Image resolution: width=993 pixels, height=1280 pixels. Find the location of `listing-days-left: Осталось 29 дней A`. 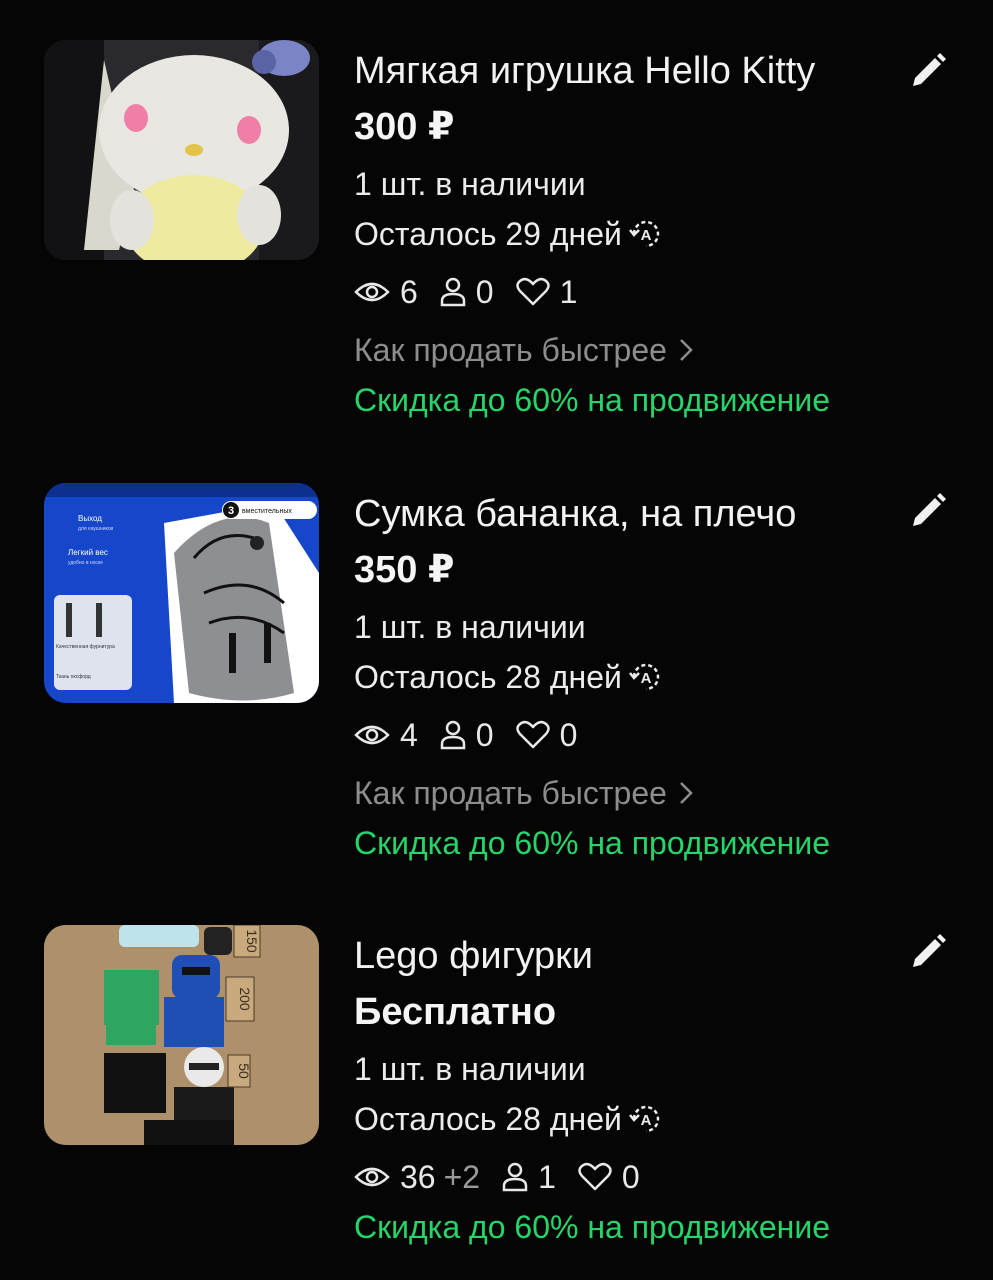

listing-days-left: Осталось 29 дней A is located at coordinates (653, 234).